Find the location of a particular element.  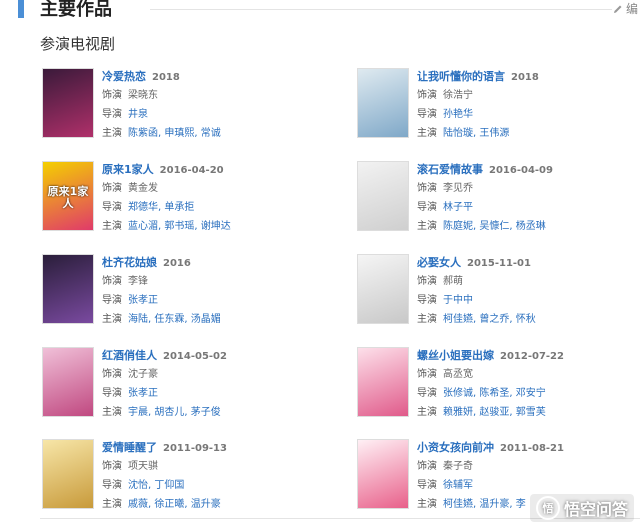

director-link: 郑德华, 单承拒 is located at coordinates (161, 207).